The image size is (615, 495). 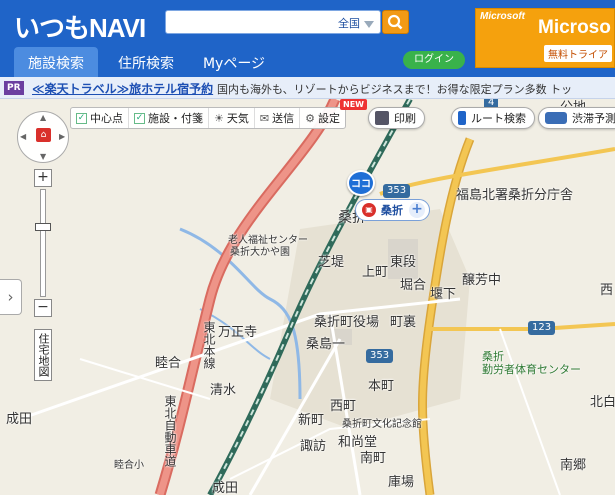 What do you see at coordinates (343, 406) in the screenshot?
I see `map-label-nishimachi: 西町` at bounding box center [343, 406].